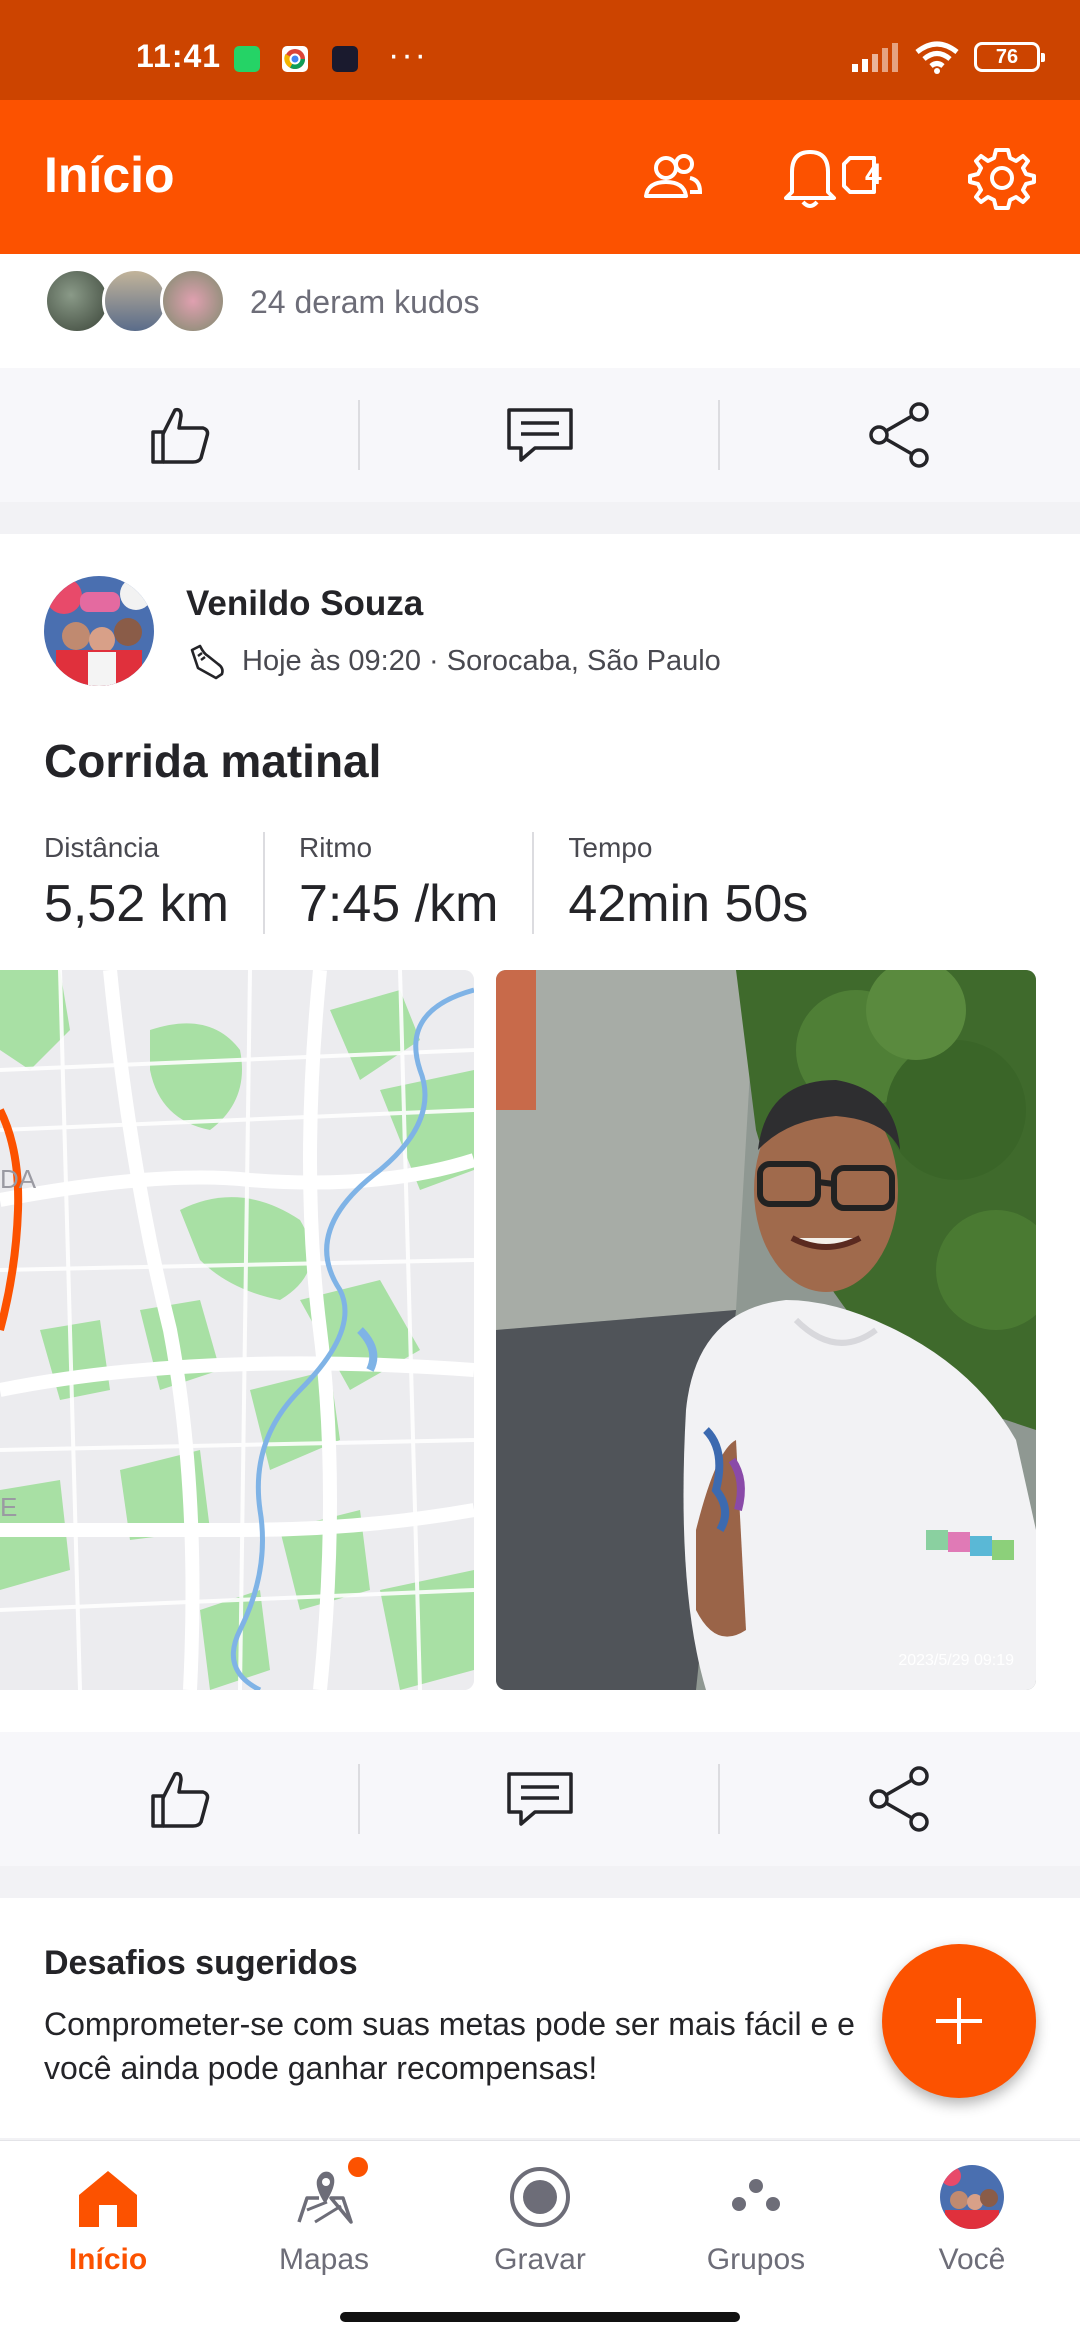 This screenshot has width=1080, height=2340. I want to click on stat-distance: Distância 5,52 km, so click(154, 883).